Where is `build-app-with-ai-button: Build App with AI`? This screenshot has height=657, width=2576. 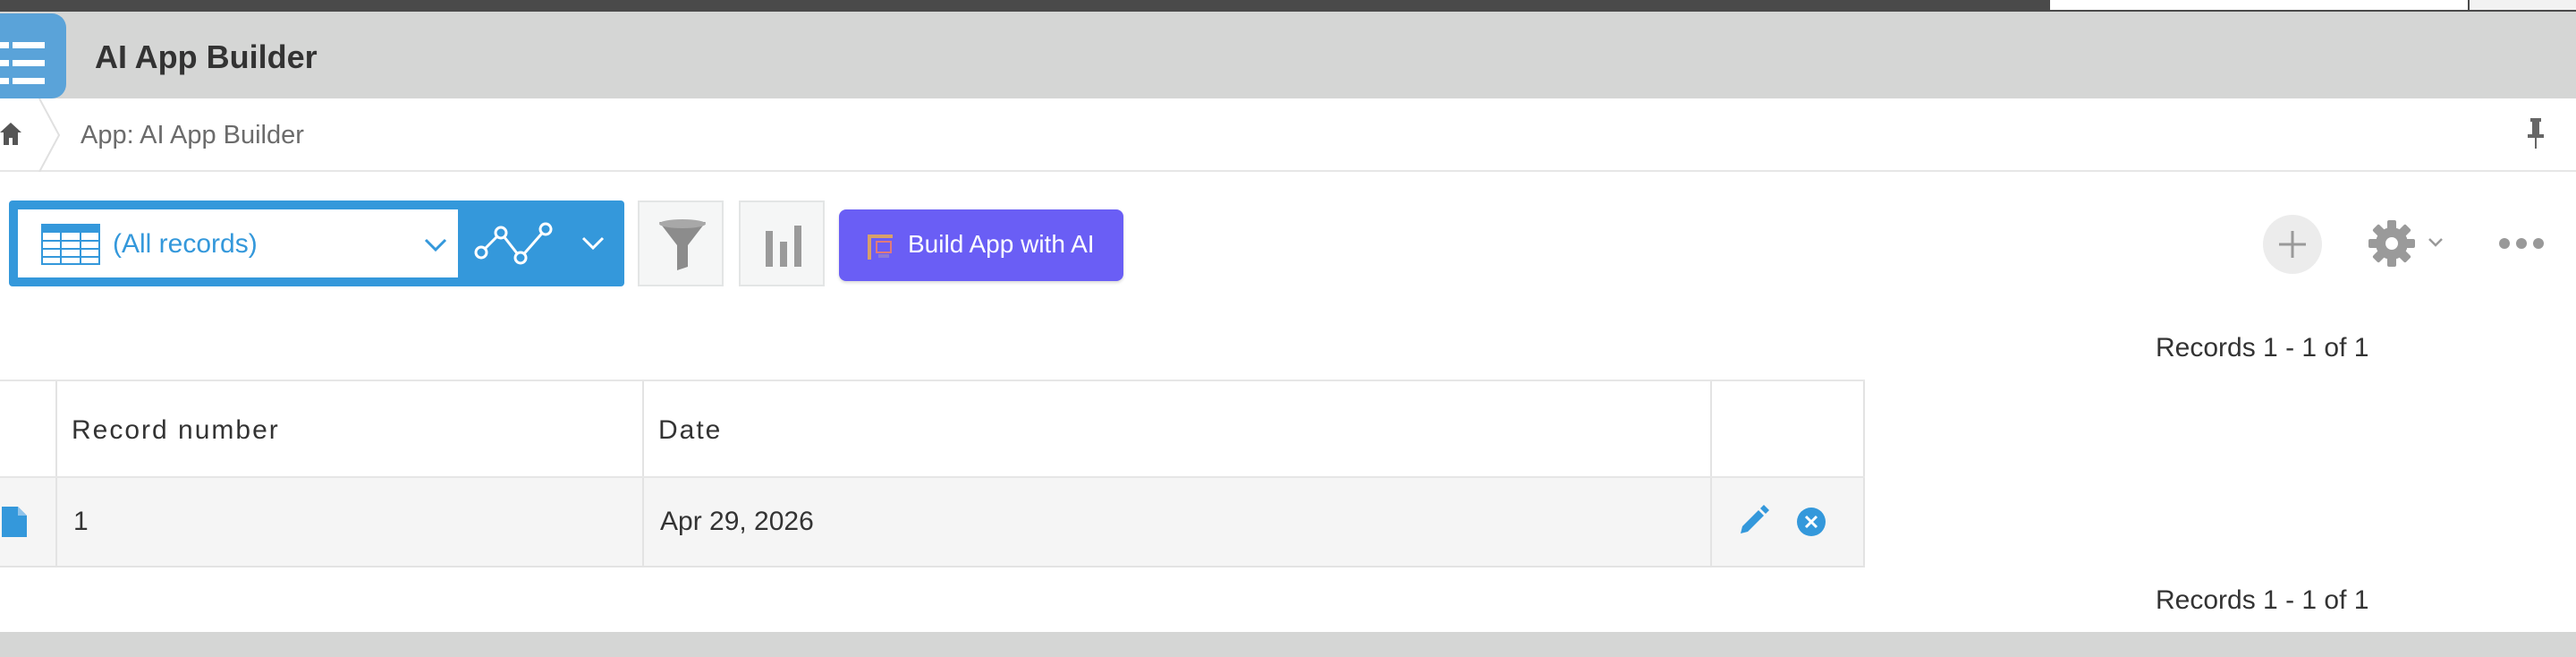 build-app-with-ai-button: Build App with AI is located at coordinates (981, 245).